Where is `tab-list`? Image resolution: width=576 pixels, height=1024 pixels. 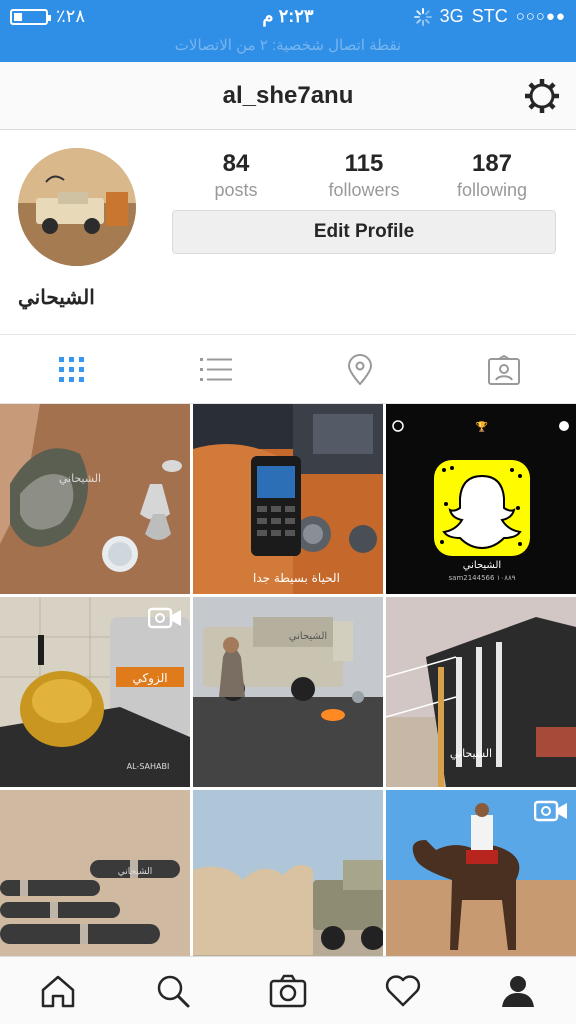 tab-list is located at coordinates (216, 369).